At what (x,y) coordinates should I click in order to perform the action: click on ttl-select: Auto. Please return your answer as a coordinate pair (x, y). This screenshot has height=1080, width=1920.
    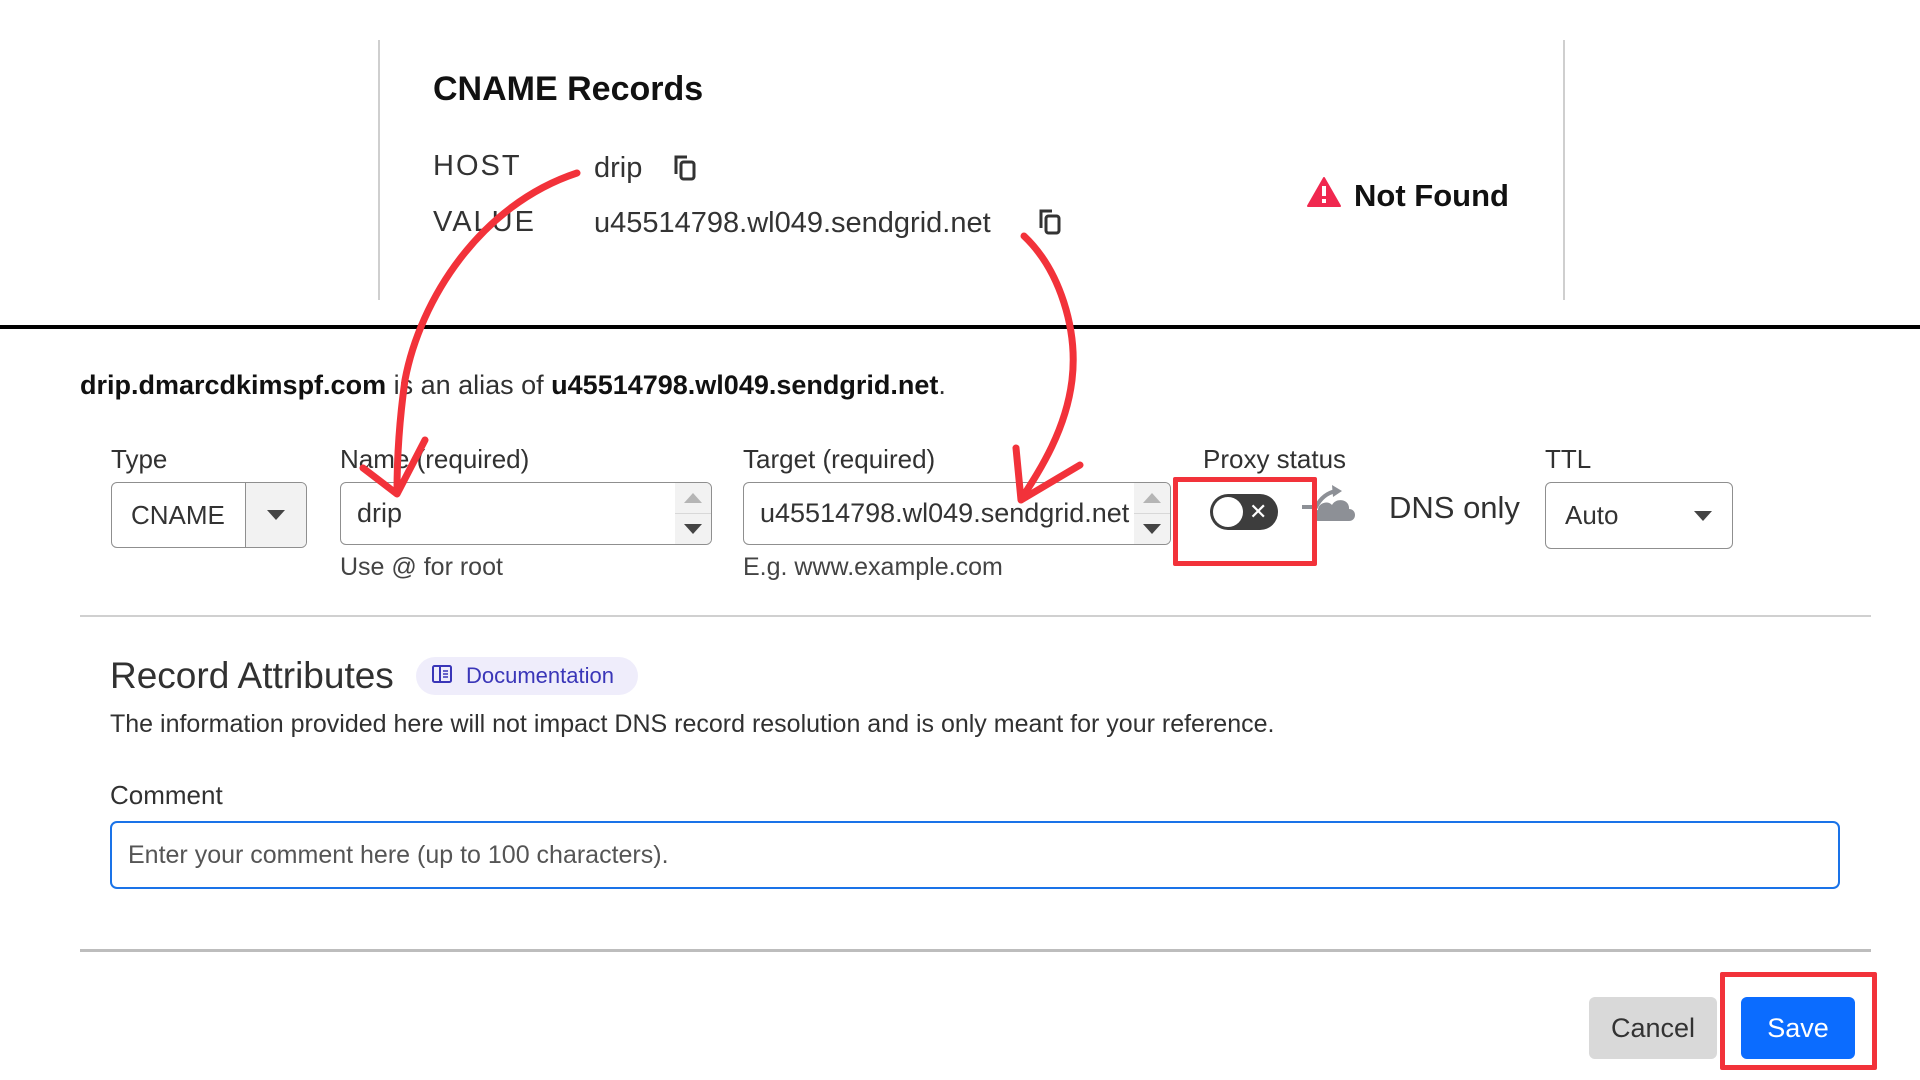
    Looking at the image, I should click on (1639, 515).